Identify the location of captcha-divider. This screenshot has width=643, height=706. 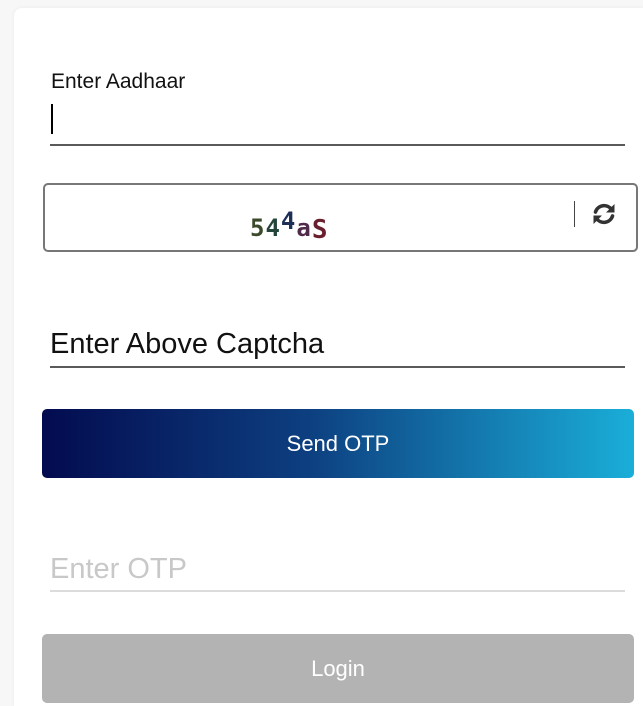
(574, 214).